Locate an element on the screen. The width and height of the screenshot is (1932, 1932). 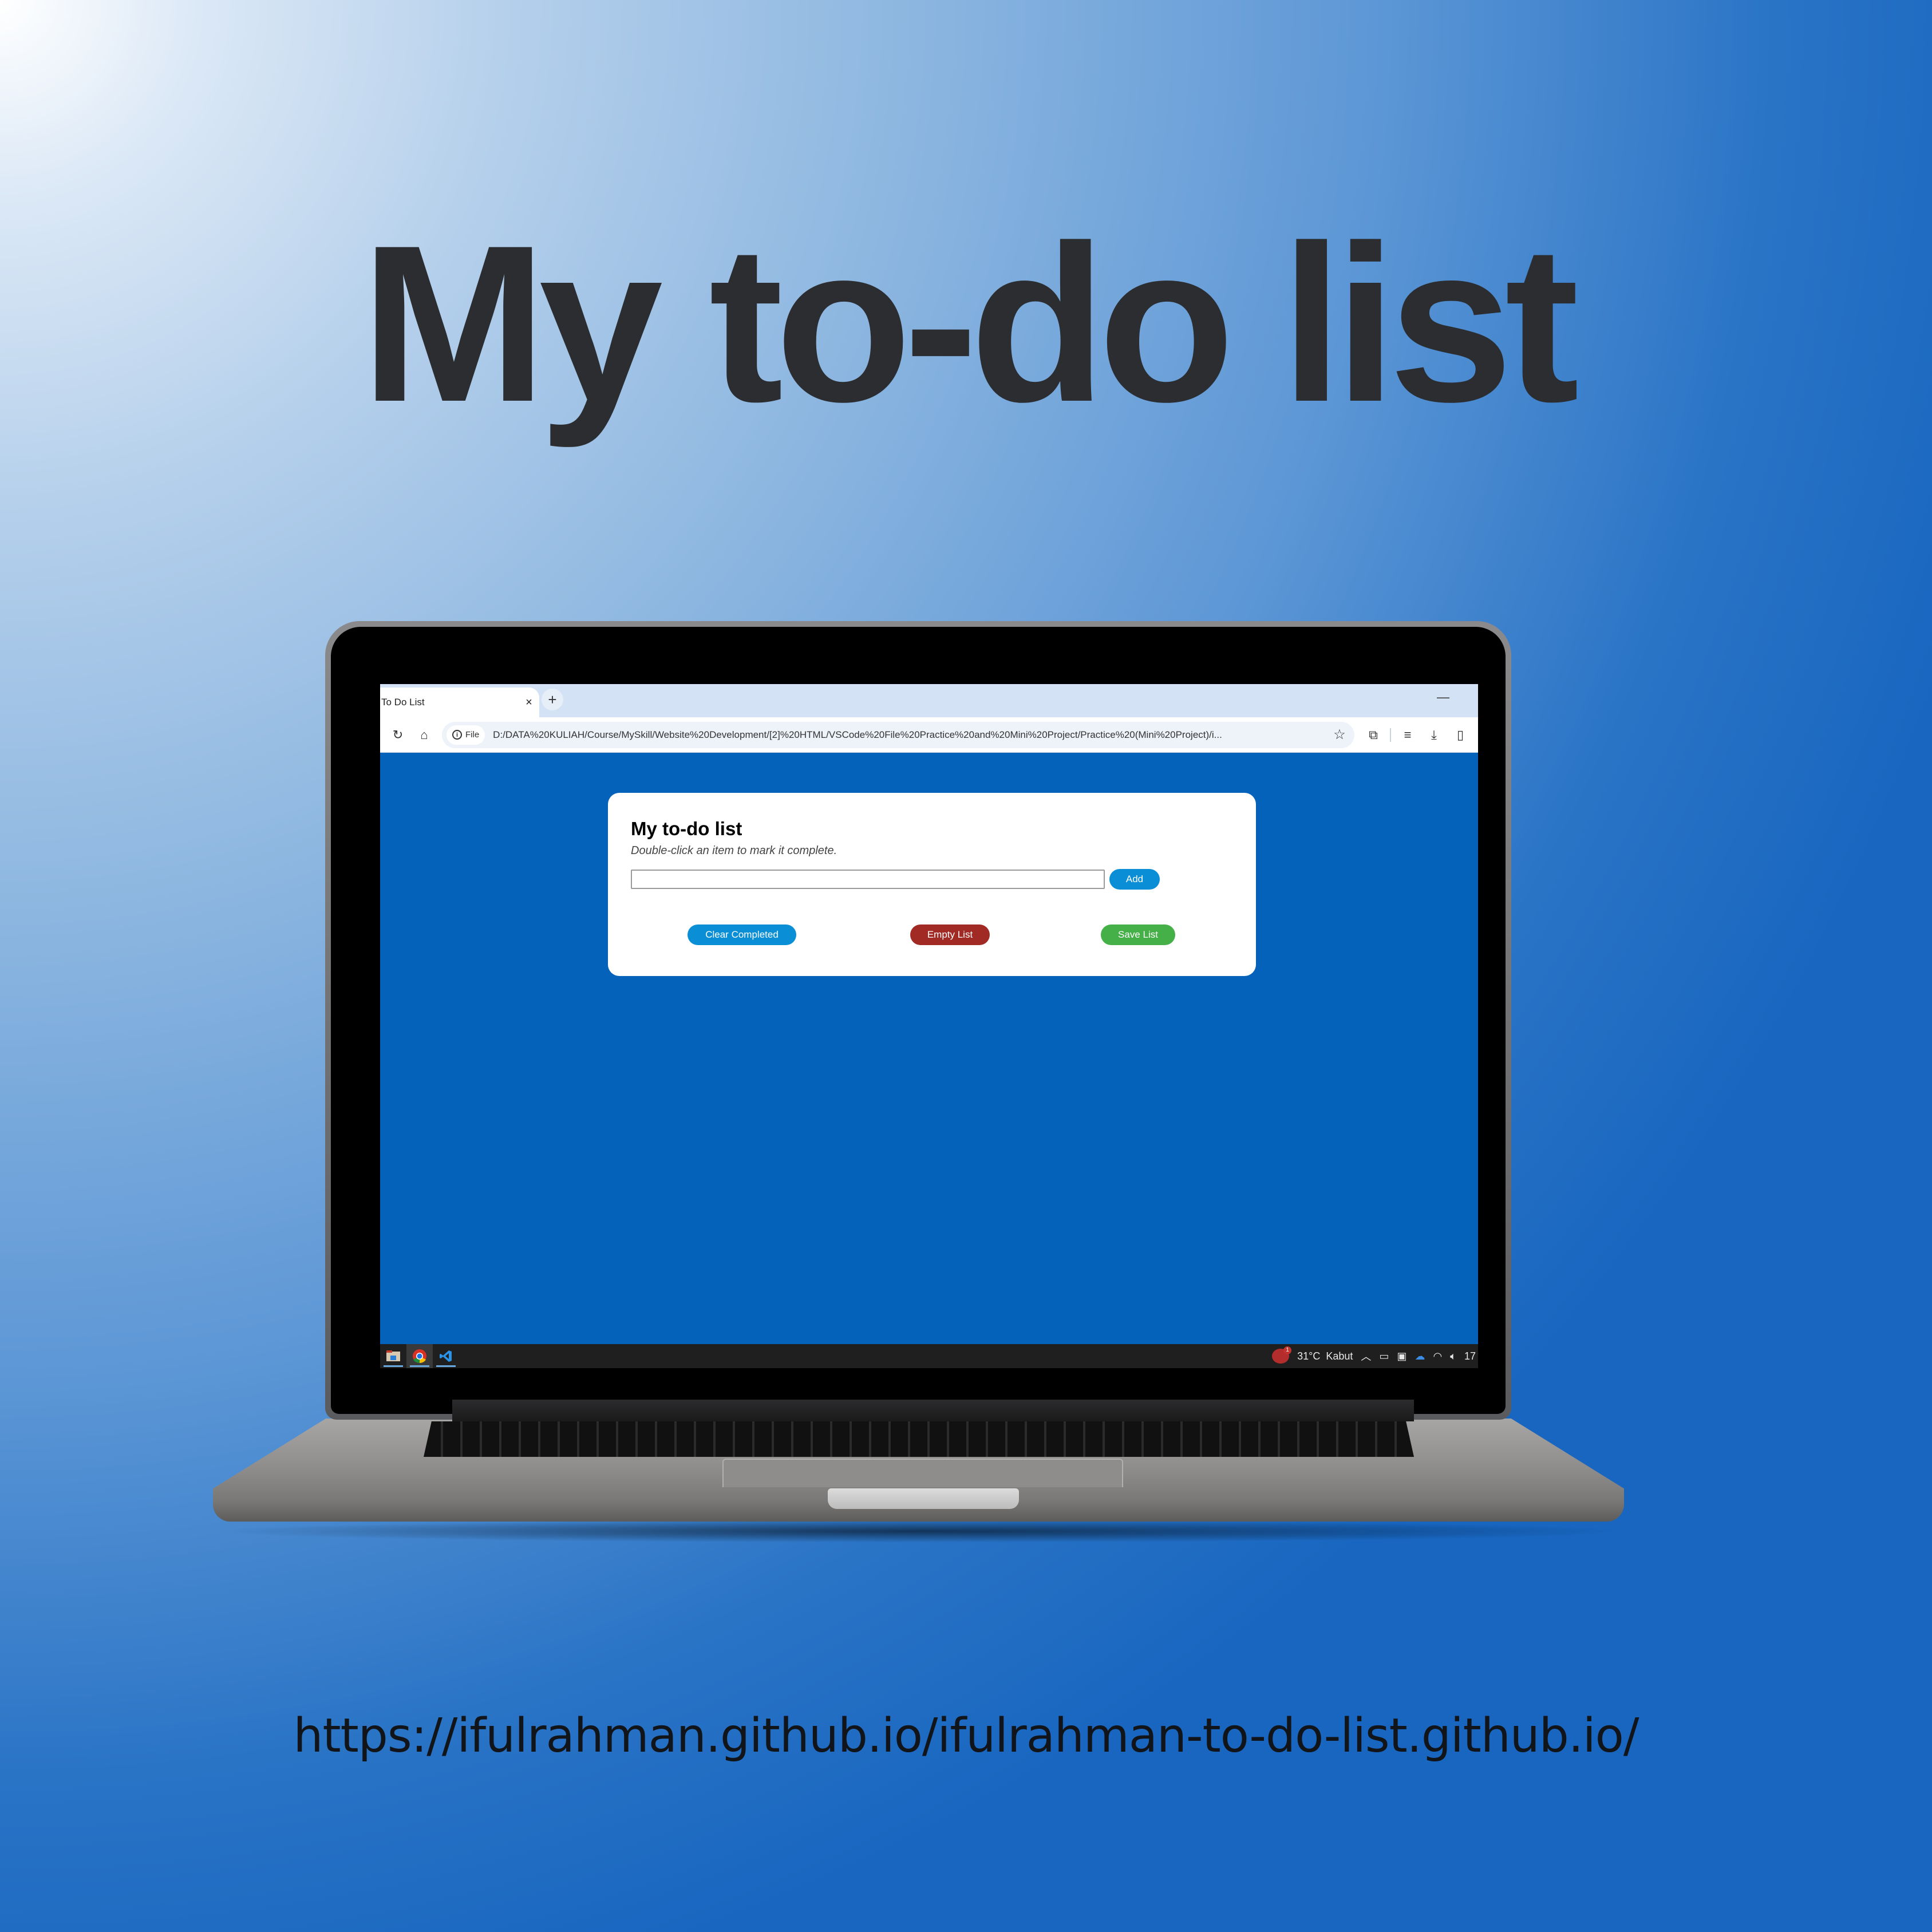
add-button: Add is located at coordinates (1134, 879).